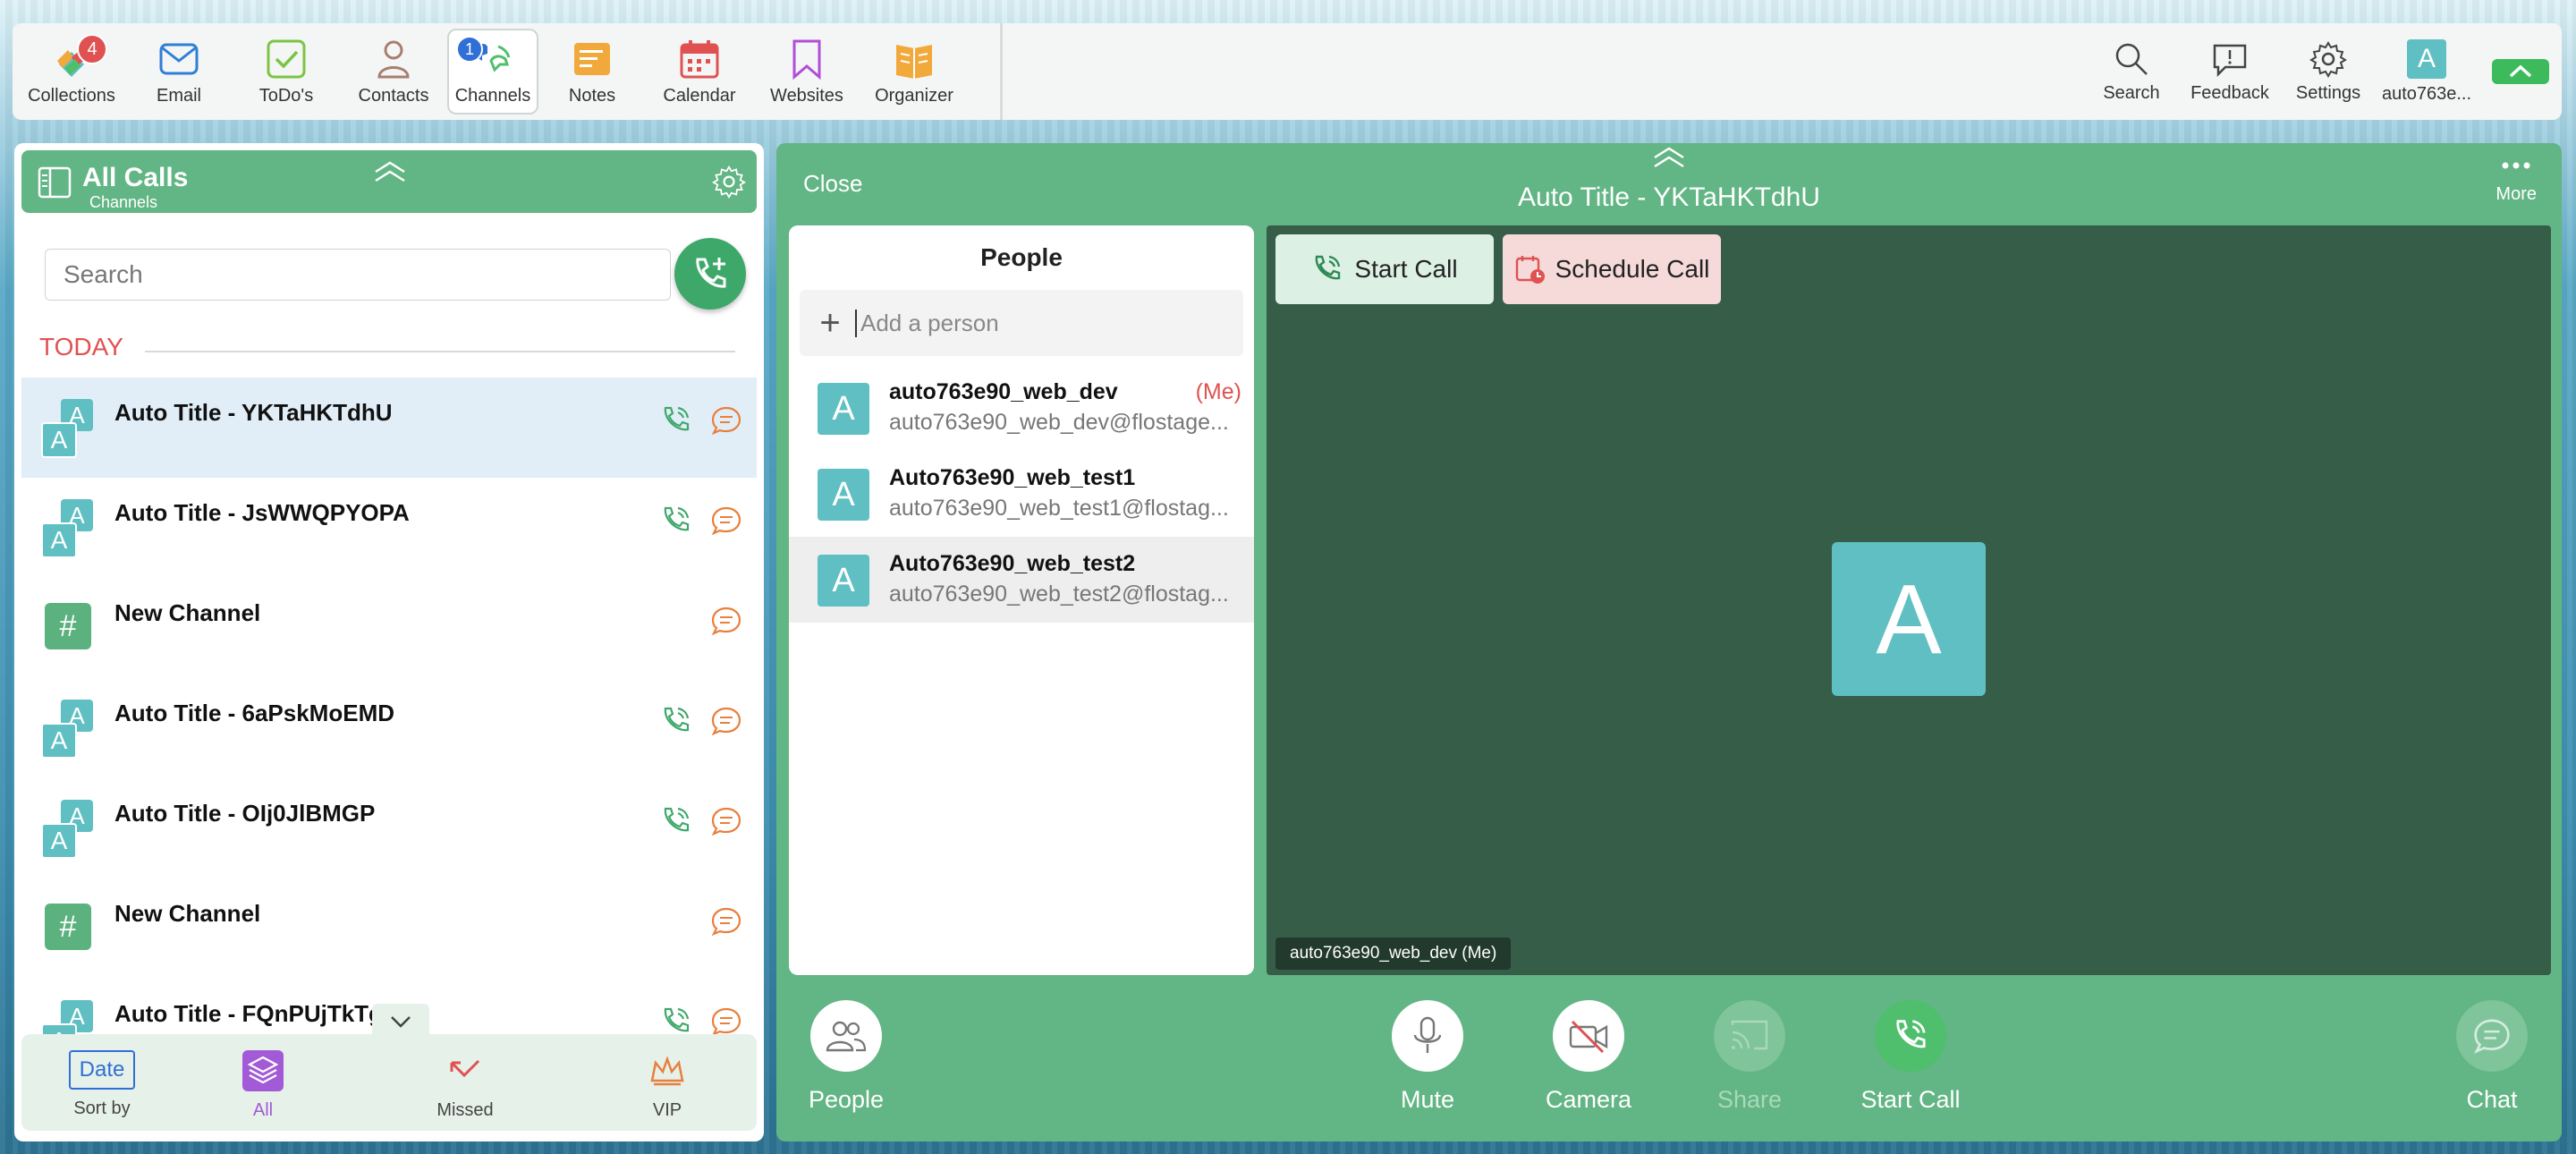 Image resolution: width=2576 pixels, height=1154 pixels. I want to click on camera-button, so click(1588, 1036).